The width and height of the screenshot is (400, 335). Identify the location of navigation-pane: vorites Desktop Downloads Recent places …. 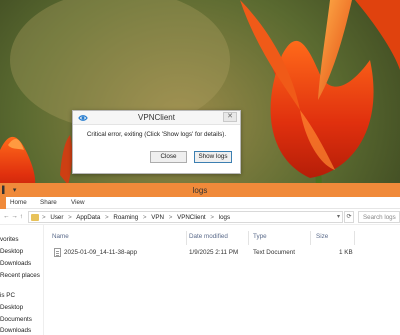
(22, 280).